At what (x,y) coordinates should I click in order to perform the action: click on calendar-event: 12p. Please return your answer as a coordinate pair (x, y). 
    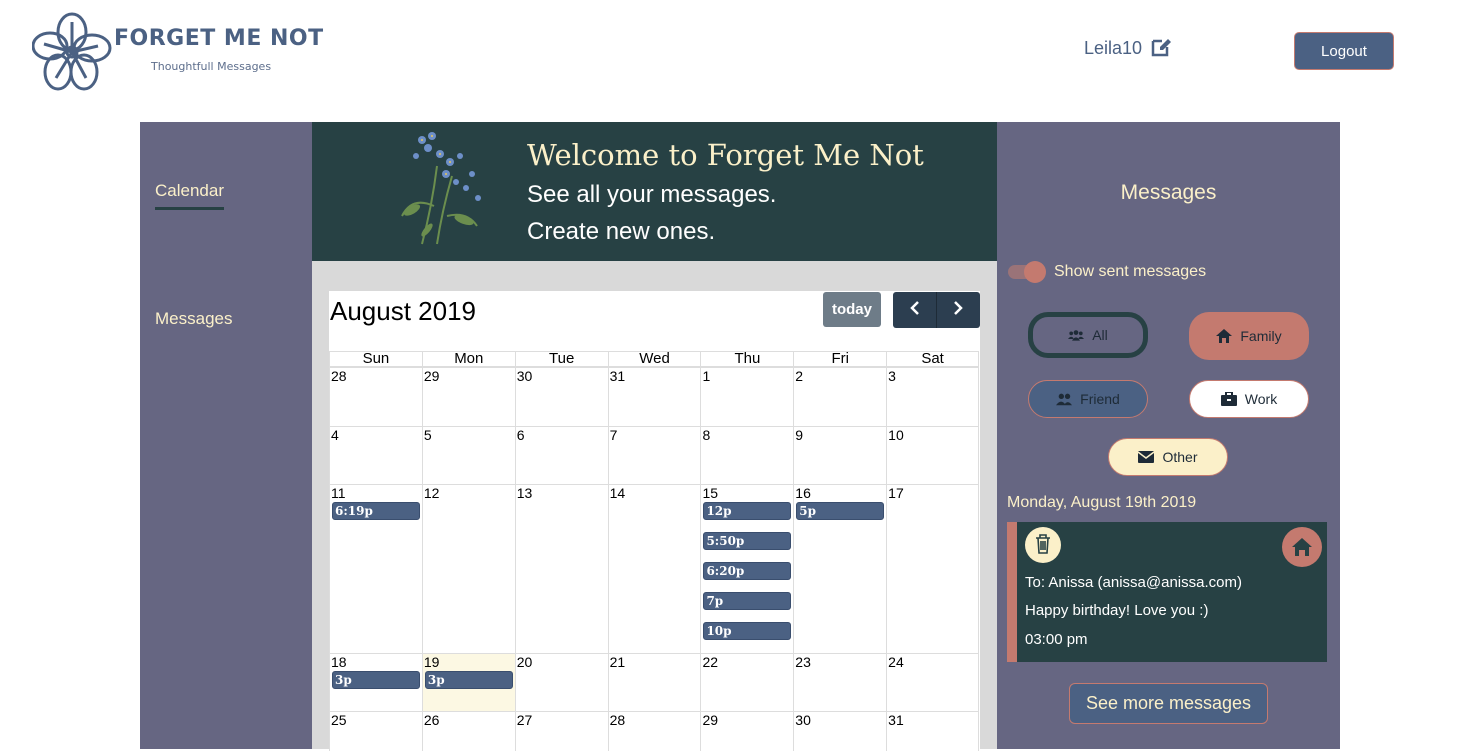
    Looking at the image, I should click on (747, 511).